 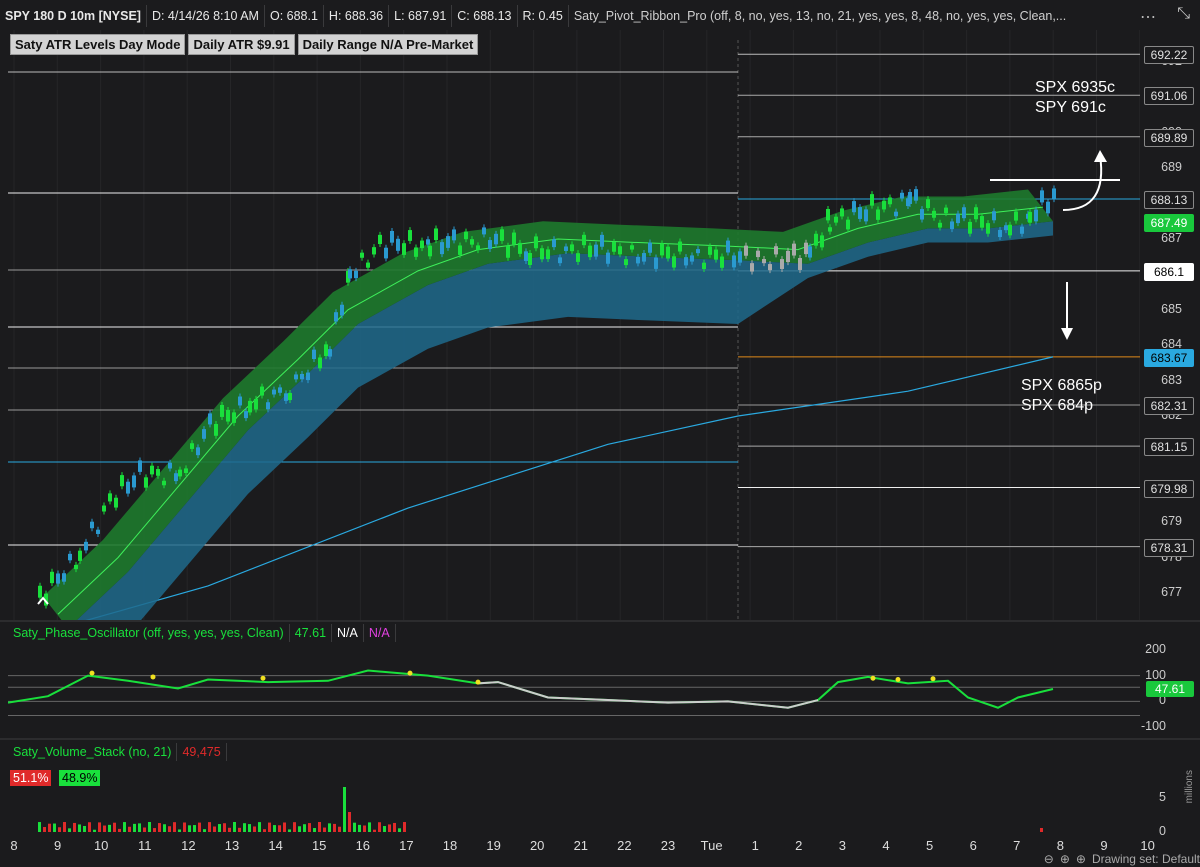 I want to click on close-label: C: 688.13, so click(x=485, y=16).